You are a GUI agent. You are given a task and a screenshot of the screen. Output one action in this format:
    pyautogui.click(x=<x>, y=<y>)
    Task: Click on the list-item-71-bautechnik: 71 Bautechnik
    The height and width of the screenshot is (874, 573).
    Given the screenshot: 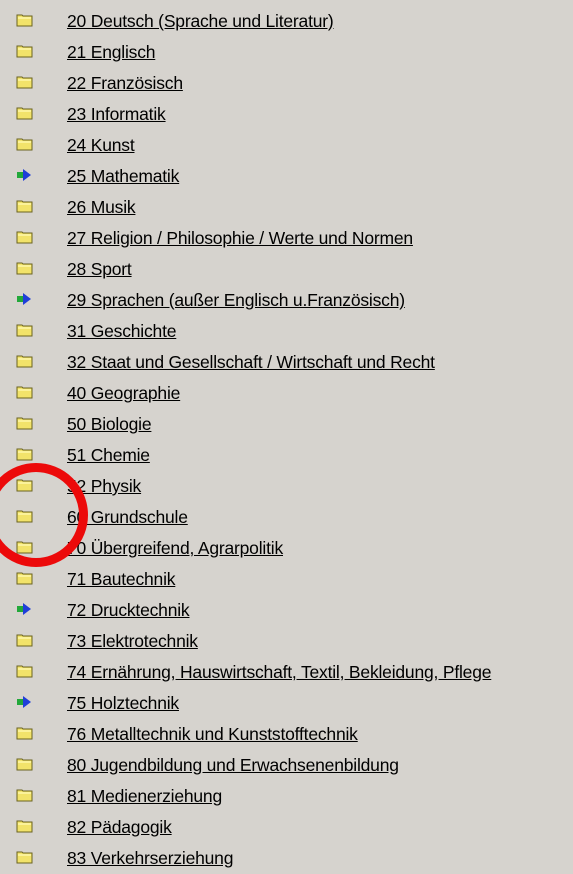 What is the action you would take?
    pyautogui.click(x=286, y=579)
    